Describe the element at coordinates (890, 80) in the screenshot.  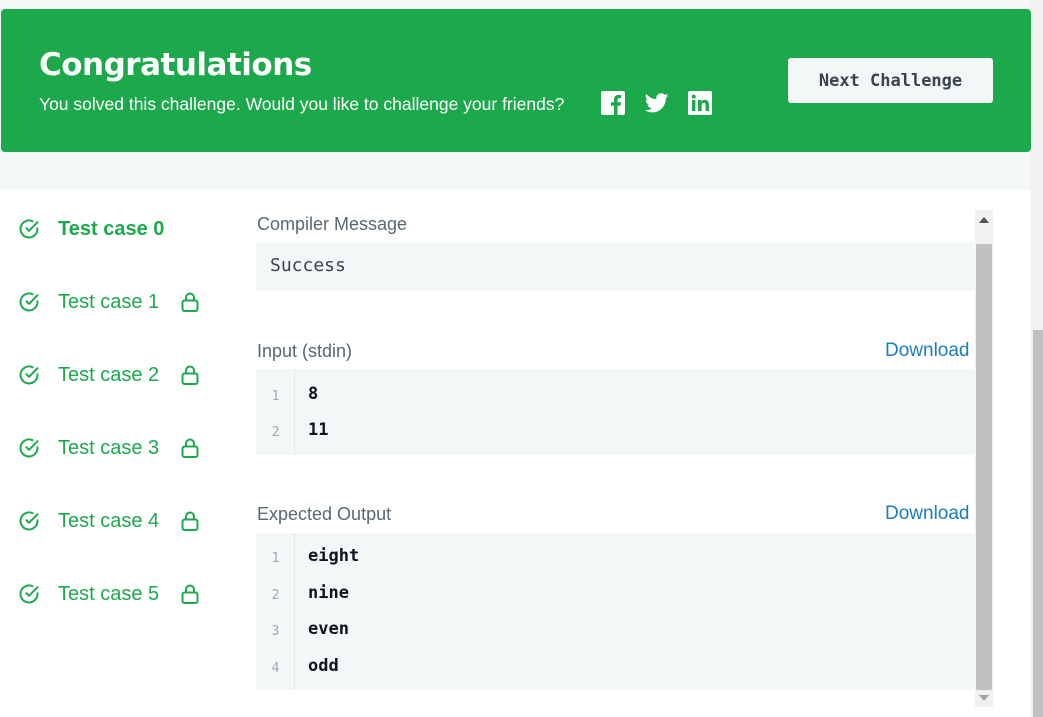
I see `next-challenge-button: Next Challenge` at that location.